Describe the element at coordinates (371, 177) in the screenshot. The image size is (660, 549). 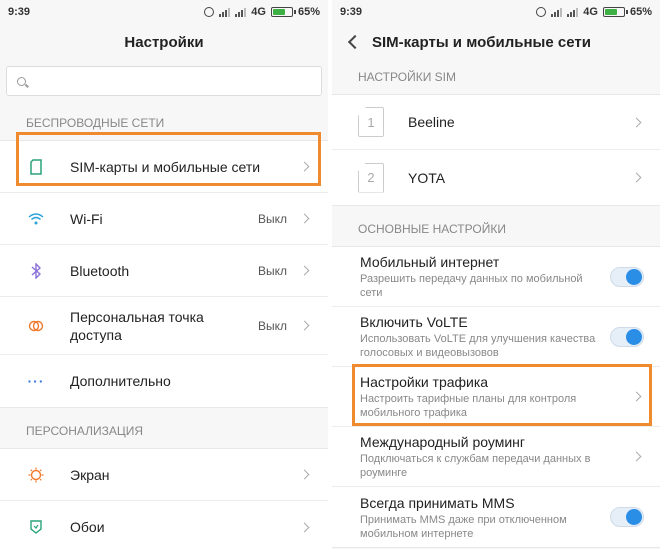
I see `sim-slot-icon: 2` at that location.